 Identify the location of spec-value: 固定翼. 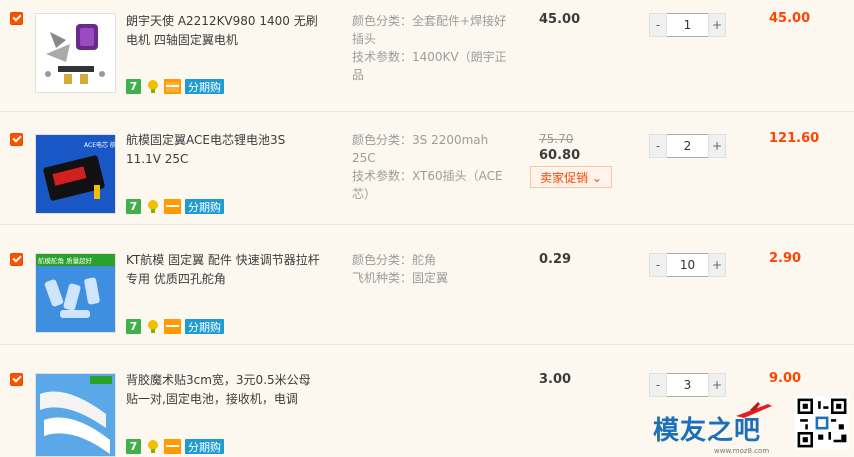
(430, 278).